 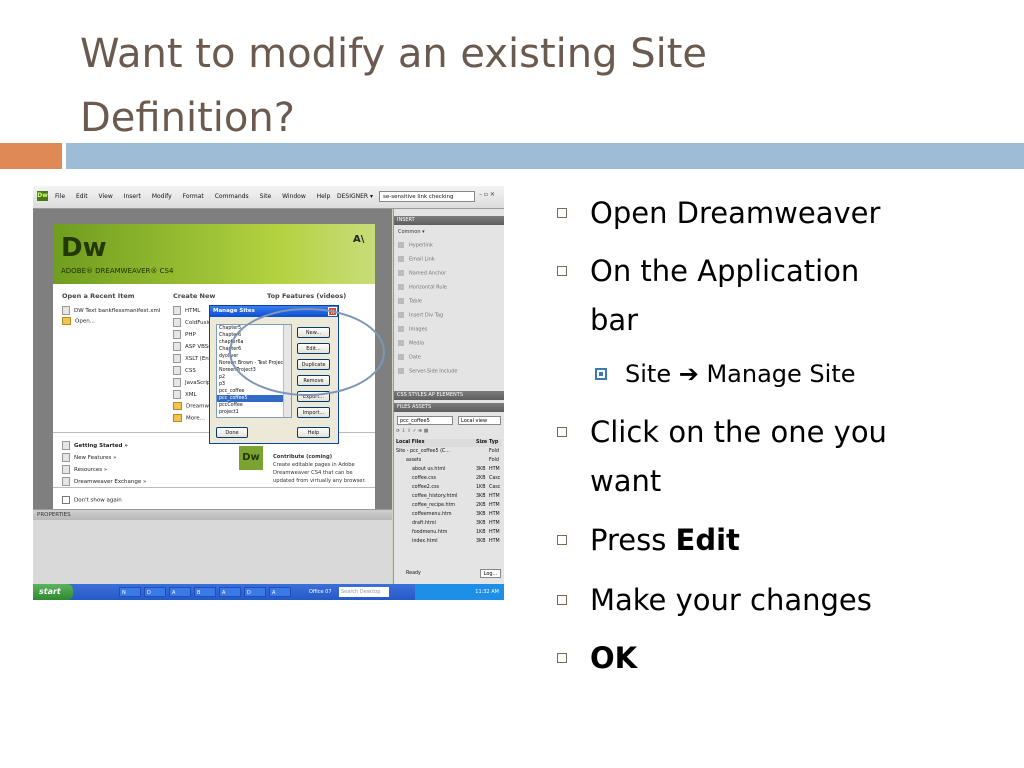 I want to click on create-html: HTML, so click(x=186, y=310).